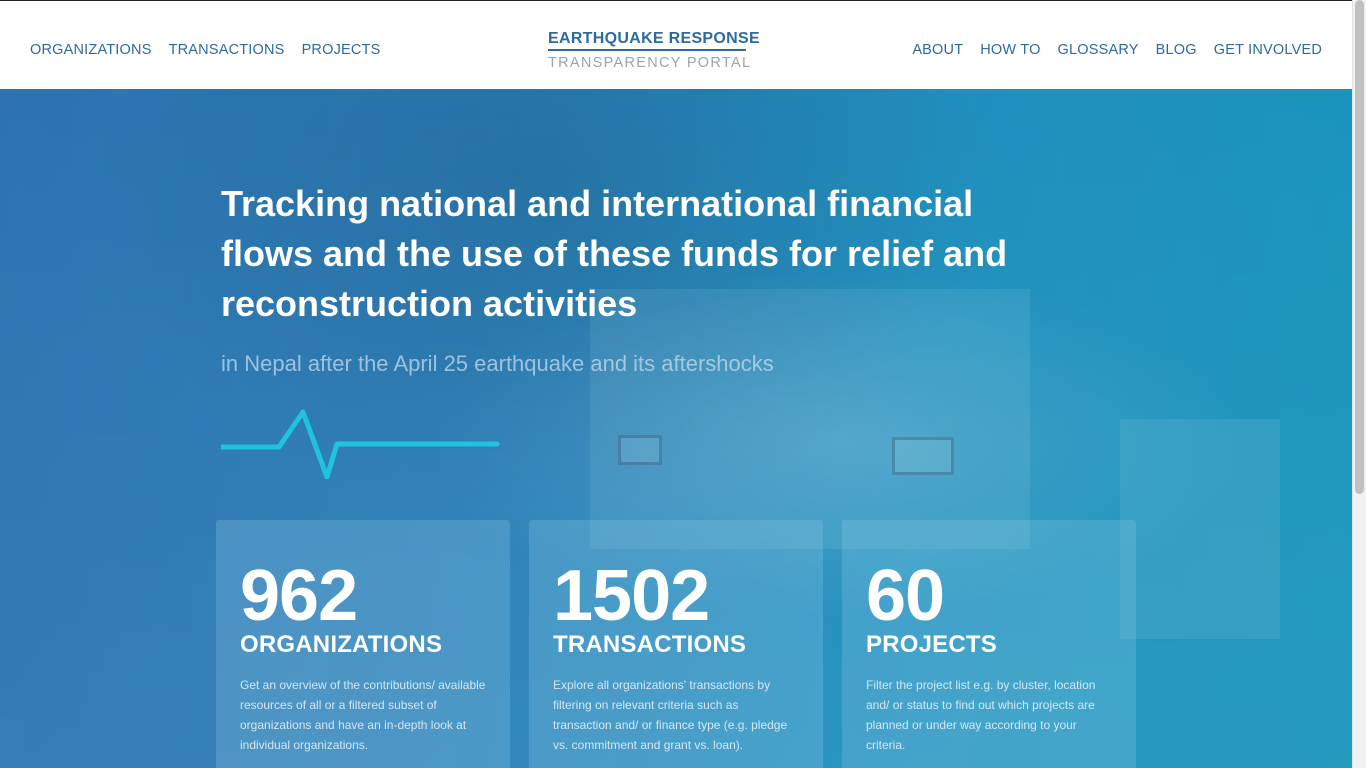 Image resolution: width=1366 pixels, height=768 pixels. I want to click on nav-organizations: ORGANIZATIONS, so click(91, 50).